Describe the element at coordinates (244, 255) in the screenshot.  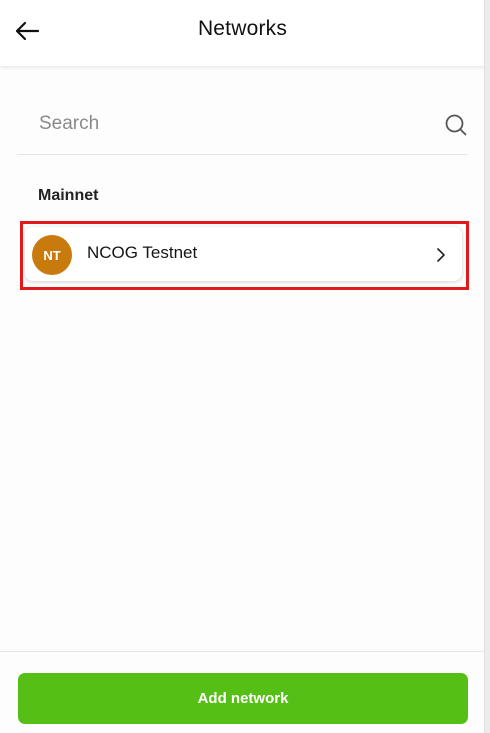
I see `highlight-box` at that location.